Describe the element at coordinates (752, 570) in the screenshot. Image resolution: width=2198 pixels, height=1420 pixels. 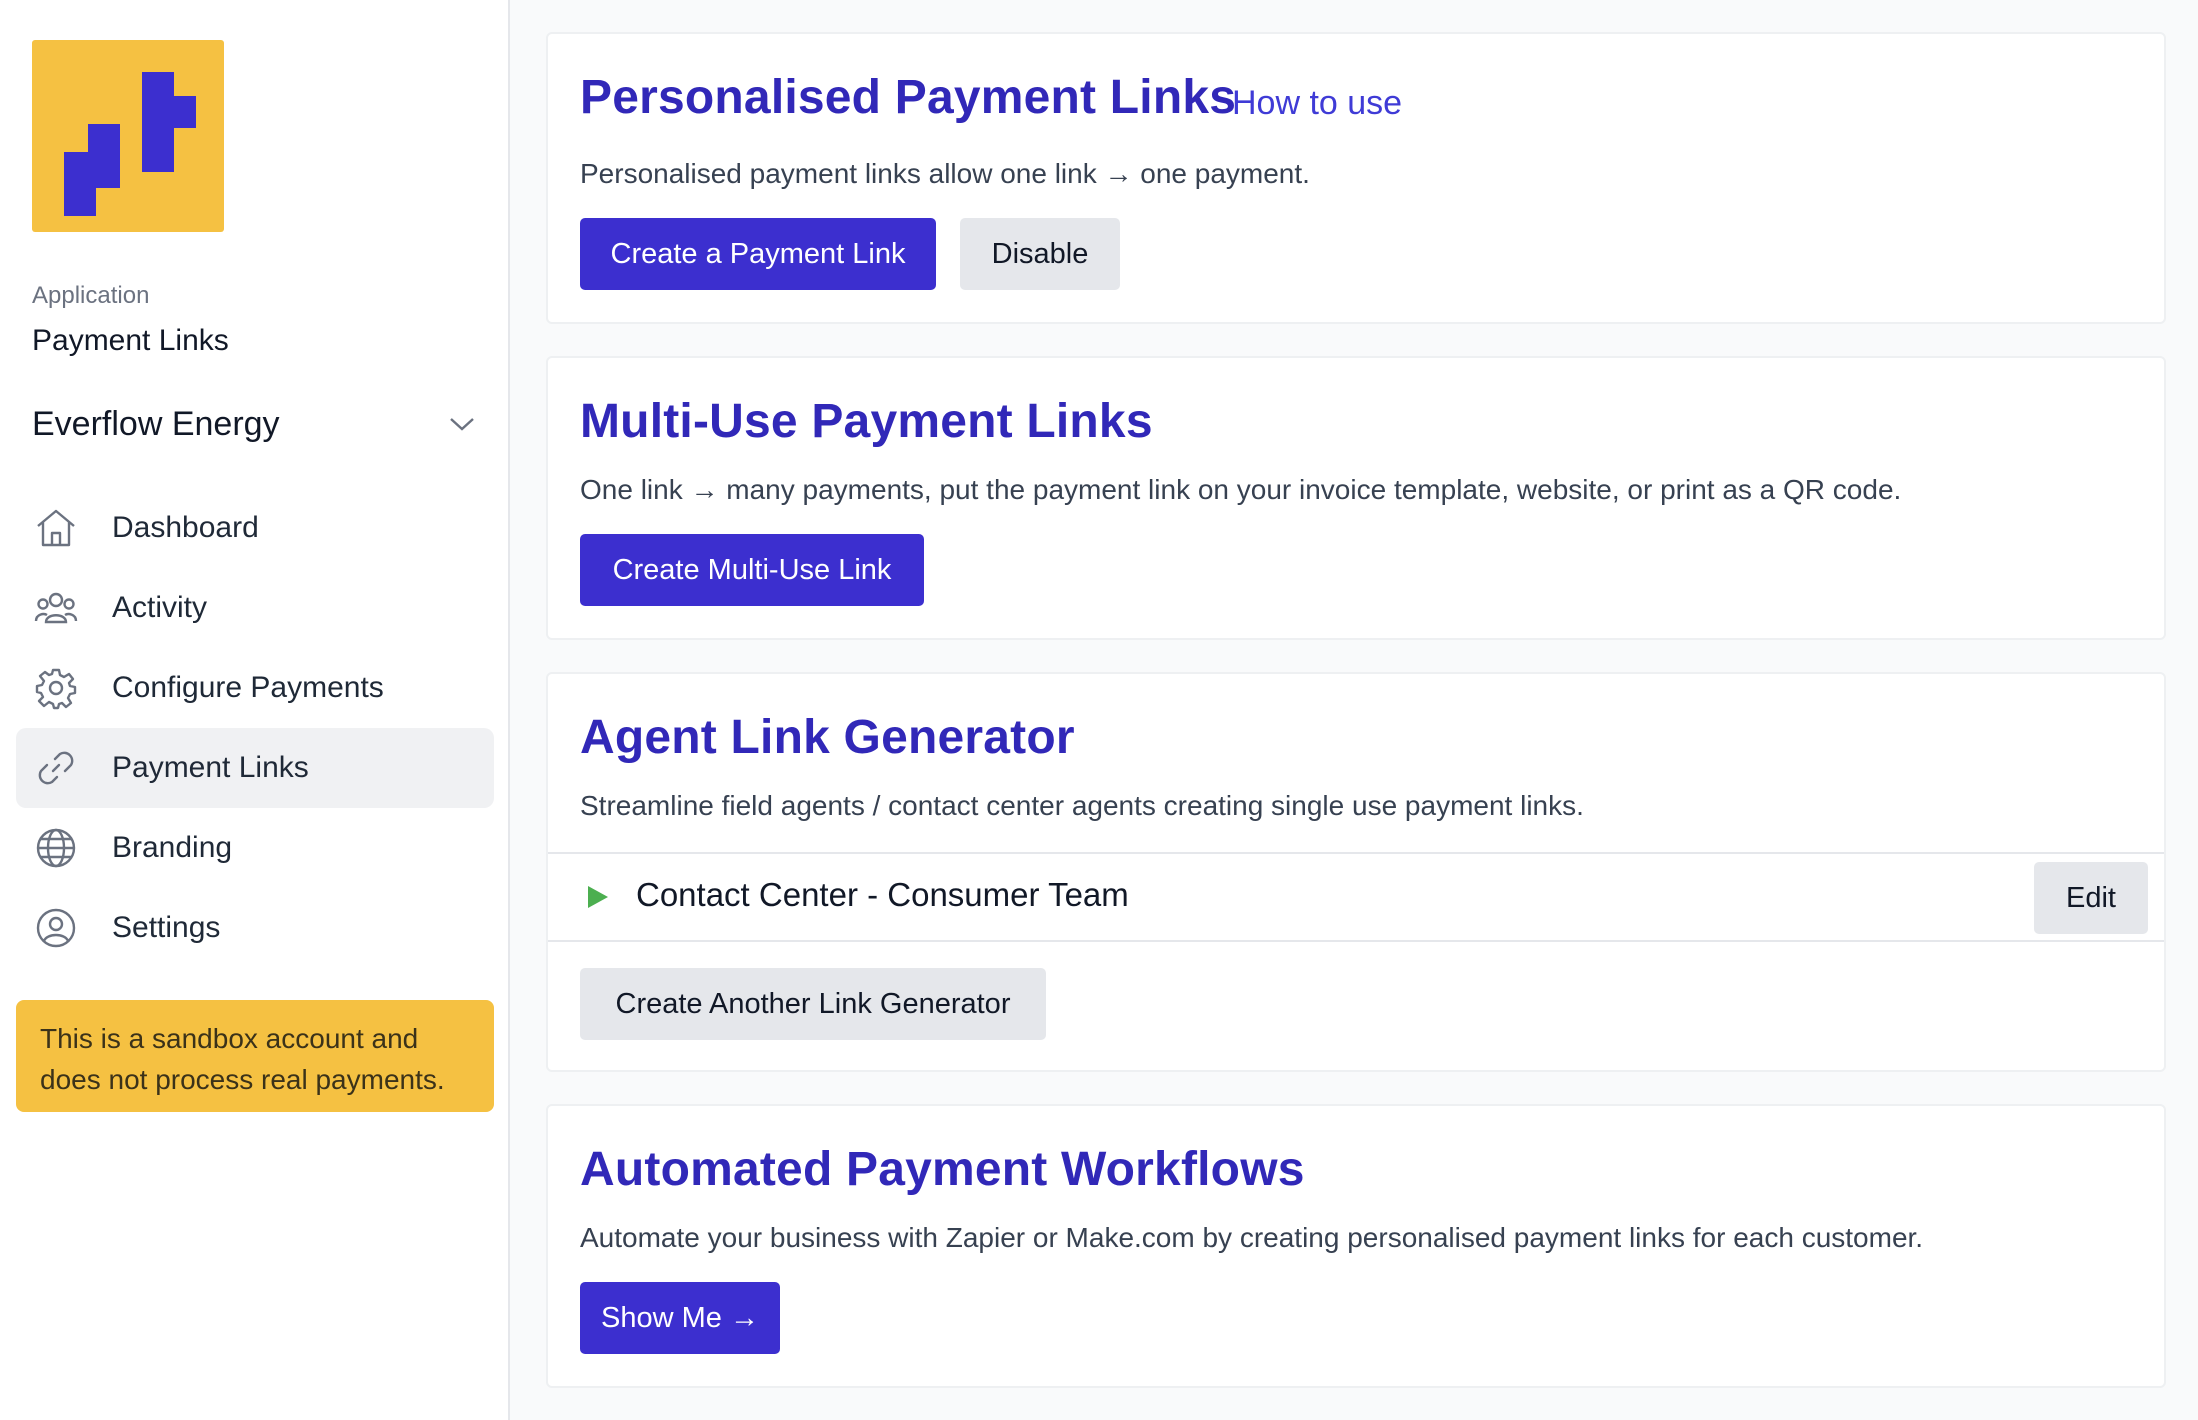
I see `create-multi-use-link-button: Create Multi-Use Link` at that location.